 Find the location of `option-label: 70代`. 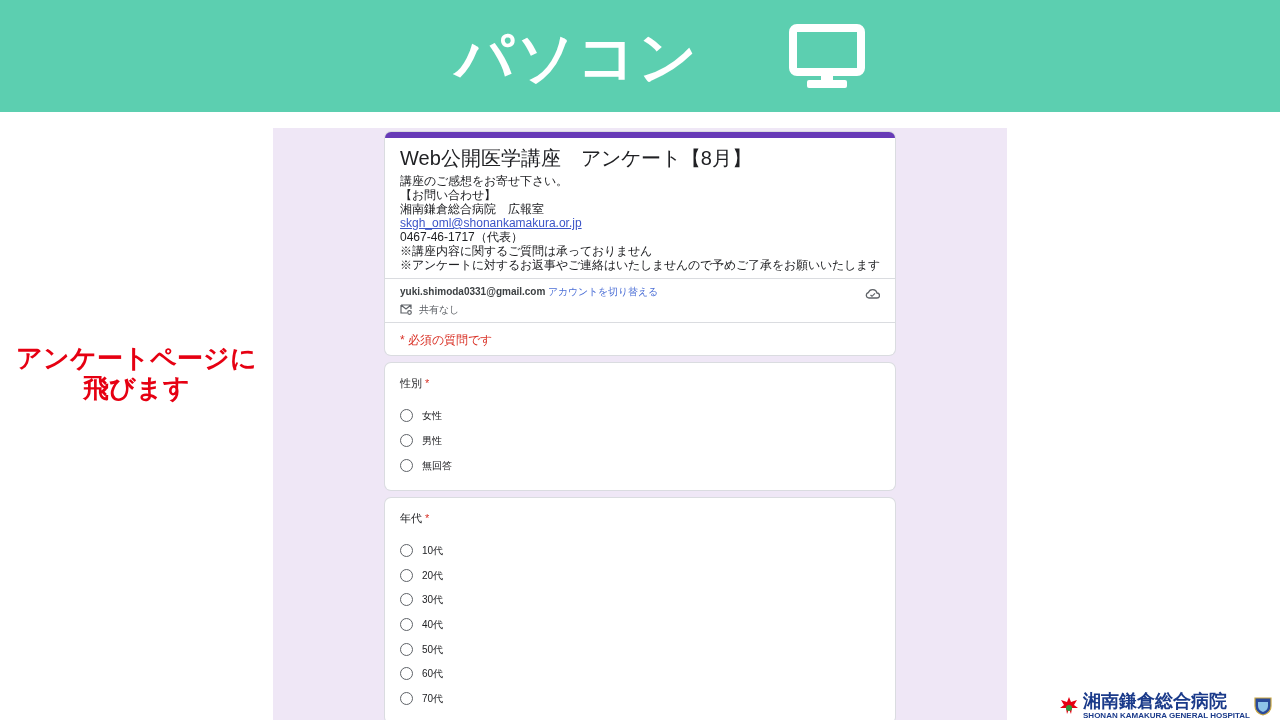

option-label: 70代 is located at coordinates (433, 699).